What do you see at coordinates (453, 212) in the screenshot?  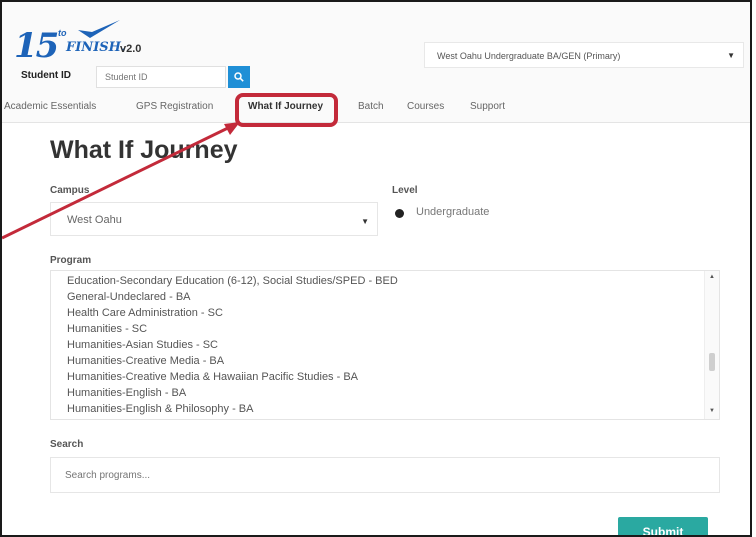 I see `level-radio-label: Undergraduate` at bounding box center [453, 212].